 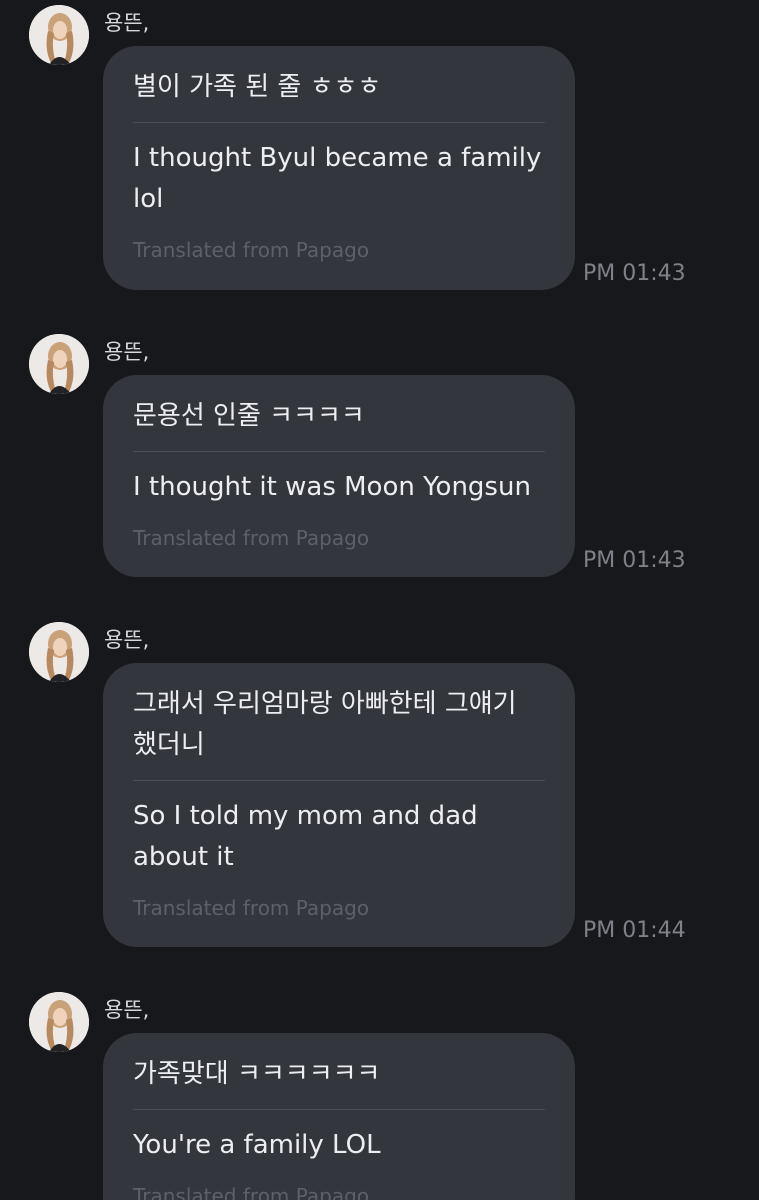 What do you see at coordinates (339, 84) in the screenshot?
I see `original-text: 별이 가족 된 줄 ㅎㅎㅎ` at bounding box center [339, 84].